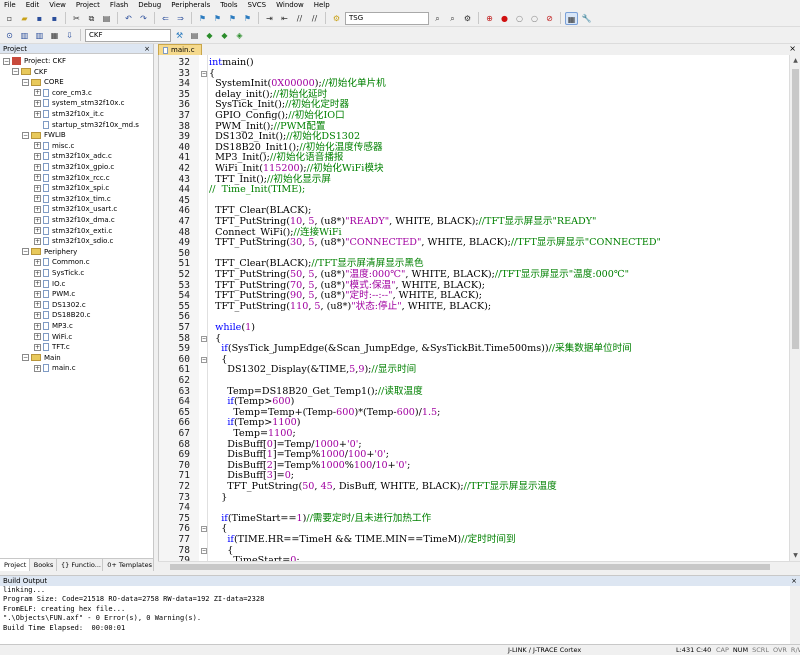 The width and height of the screenshot is (800, 655). I want to click on tree-file-item: + WiFi.c, so click(53, 337).